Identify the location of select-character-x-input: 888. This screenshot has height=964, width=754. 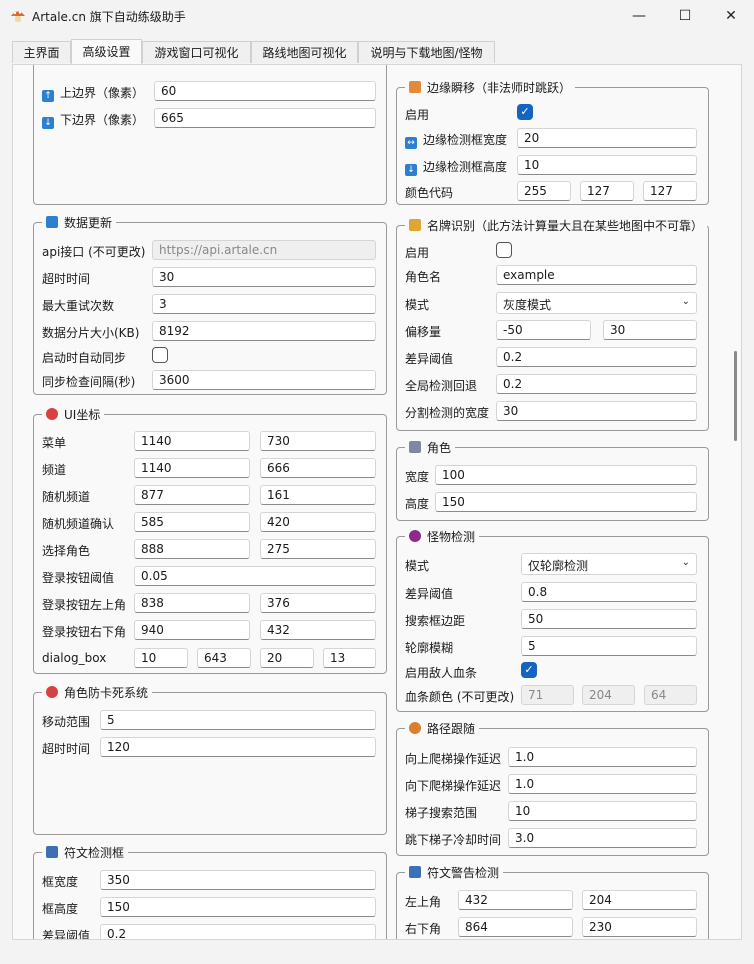
(192, 549).